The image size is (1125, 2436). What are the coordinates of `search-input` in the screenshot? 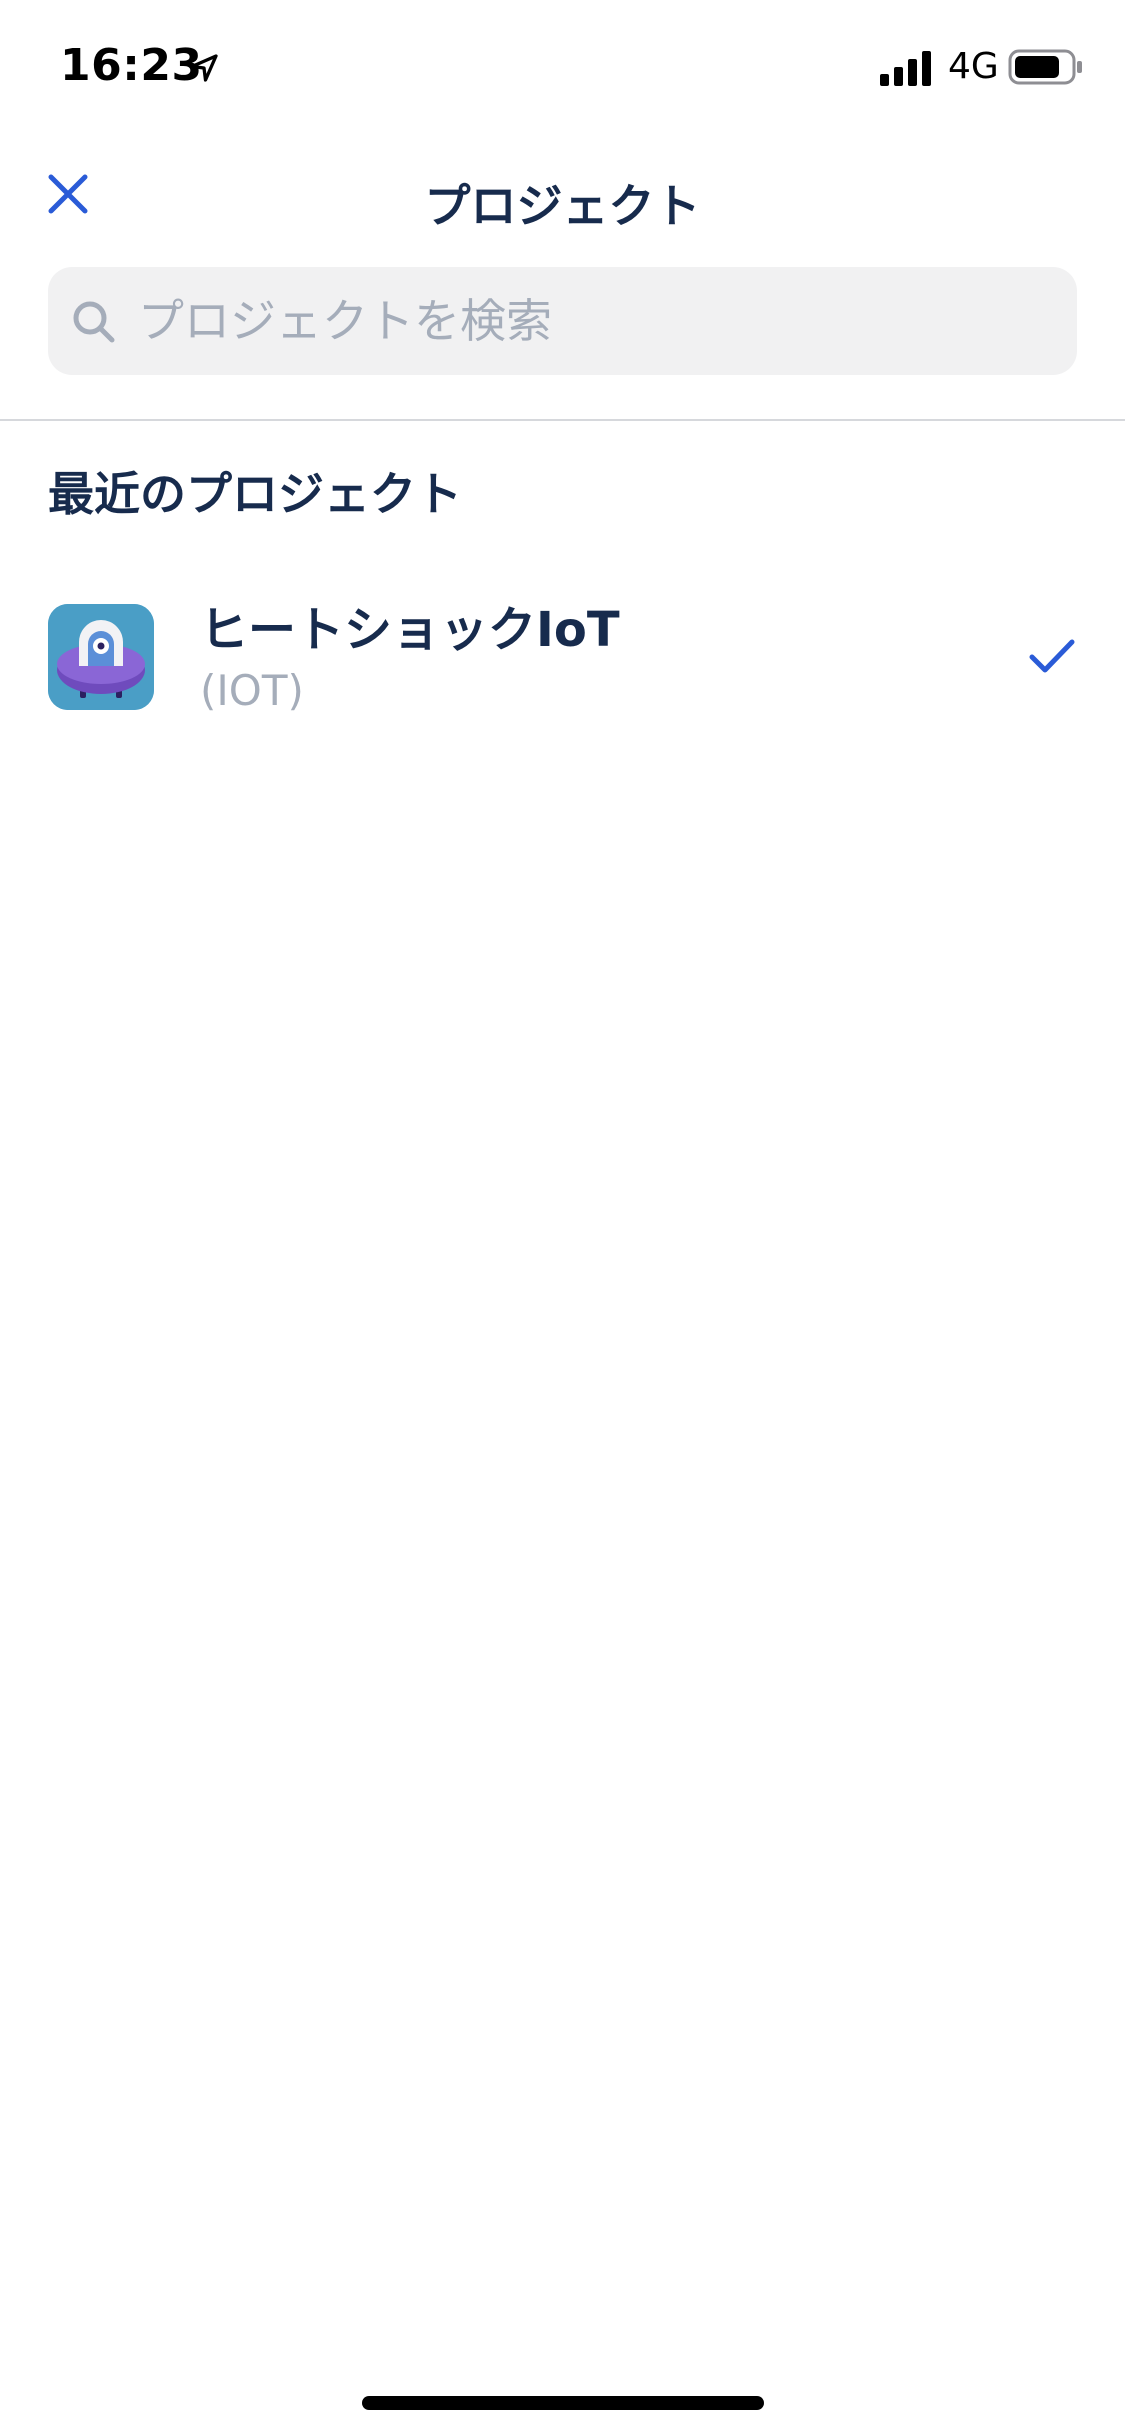 It's located at (598, 321).